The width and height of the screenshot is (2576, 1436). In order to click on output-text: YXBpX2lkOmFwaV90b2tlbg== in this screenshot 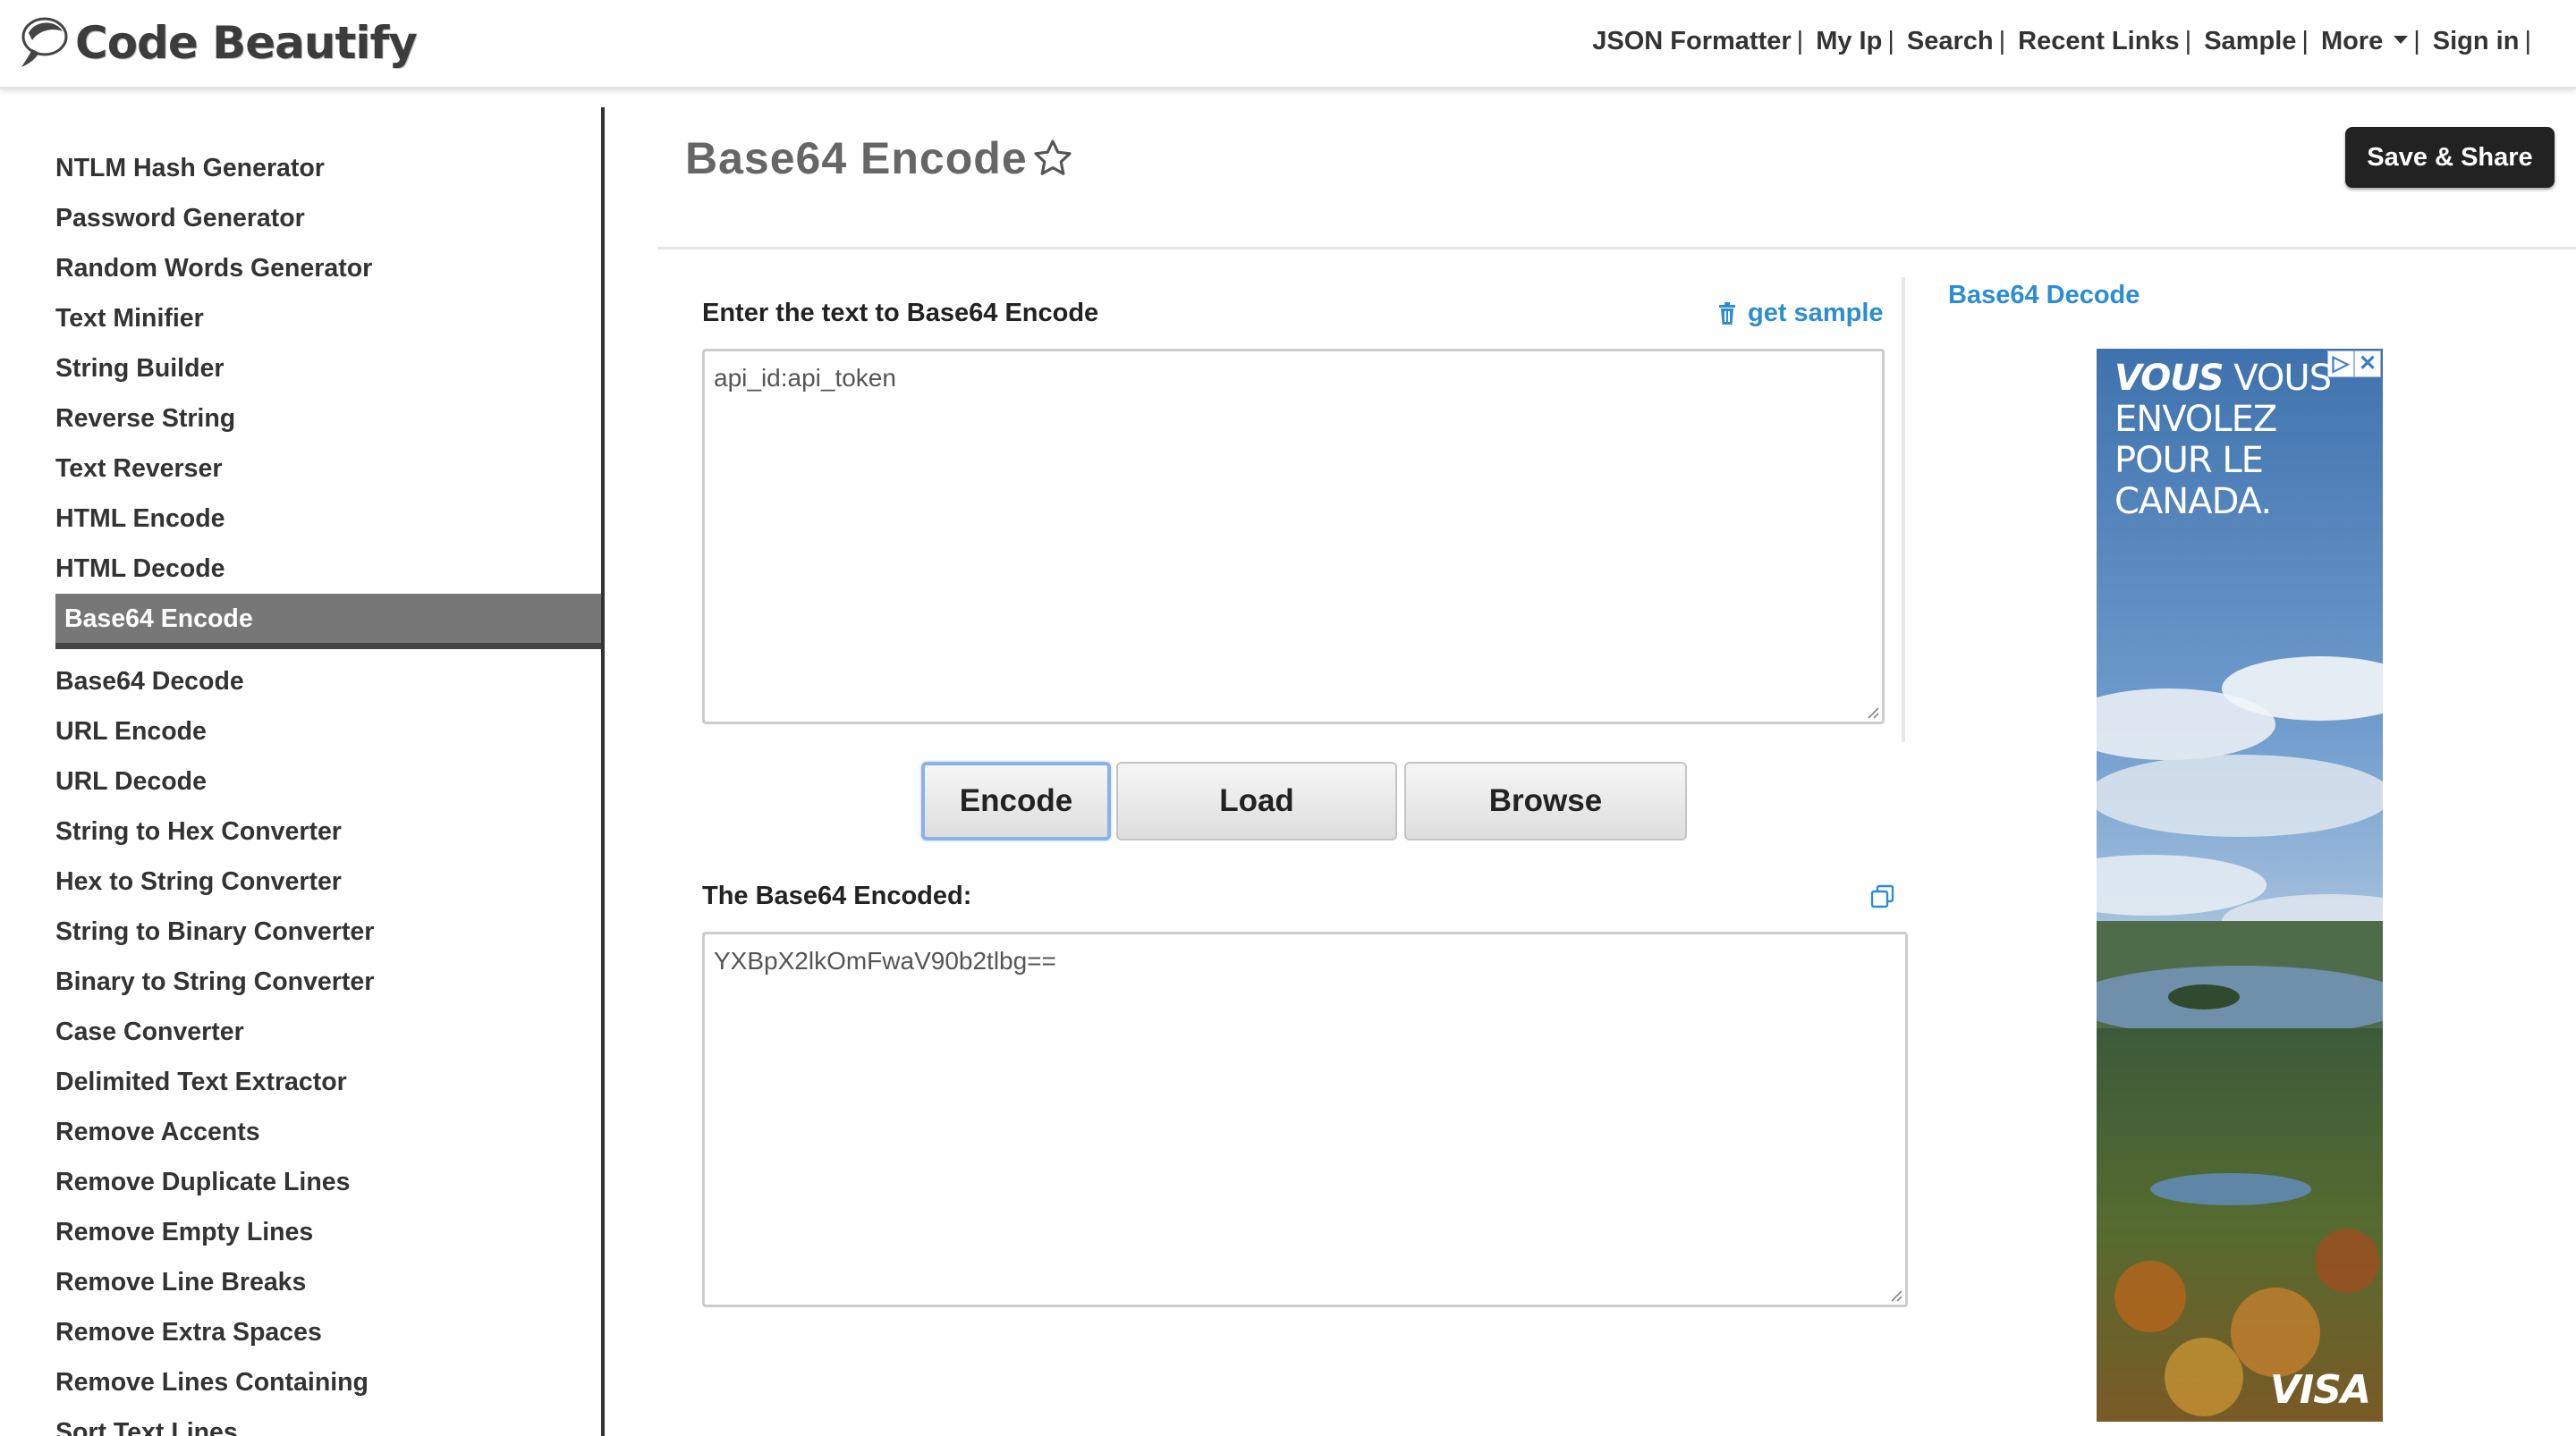, I will do `click(885, 961)`.